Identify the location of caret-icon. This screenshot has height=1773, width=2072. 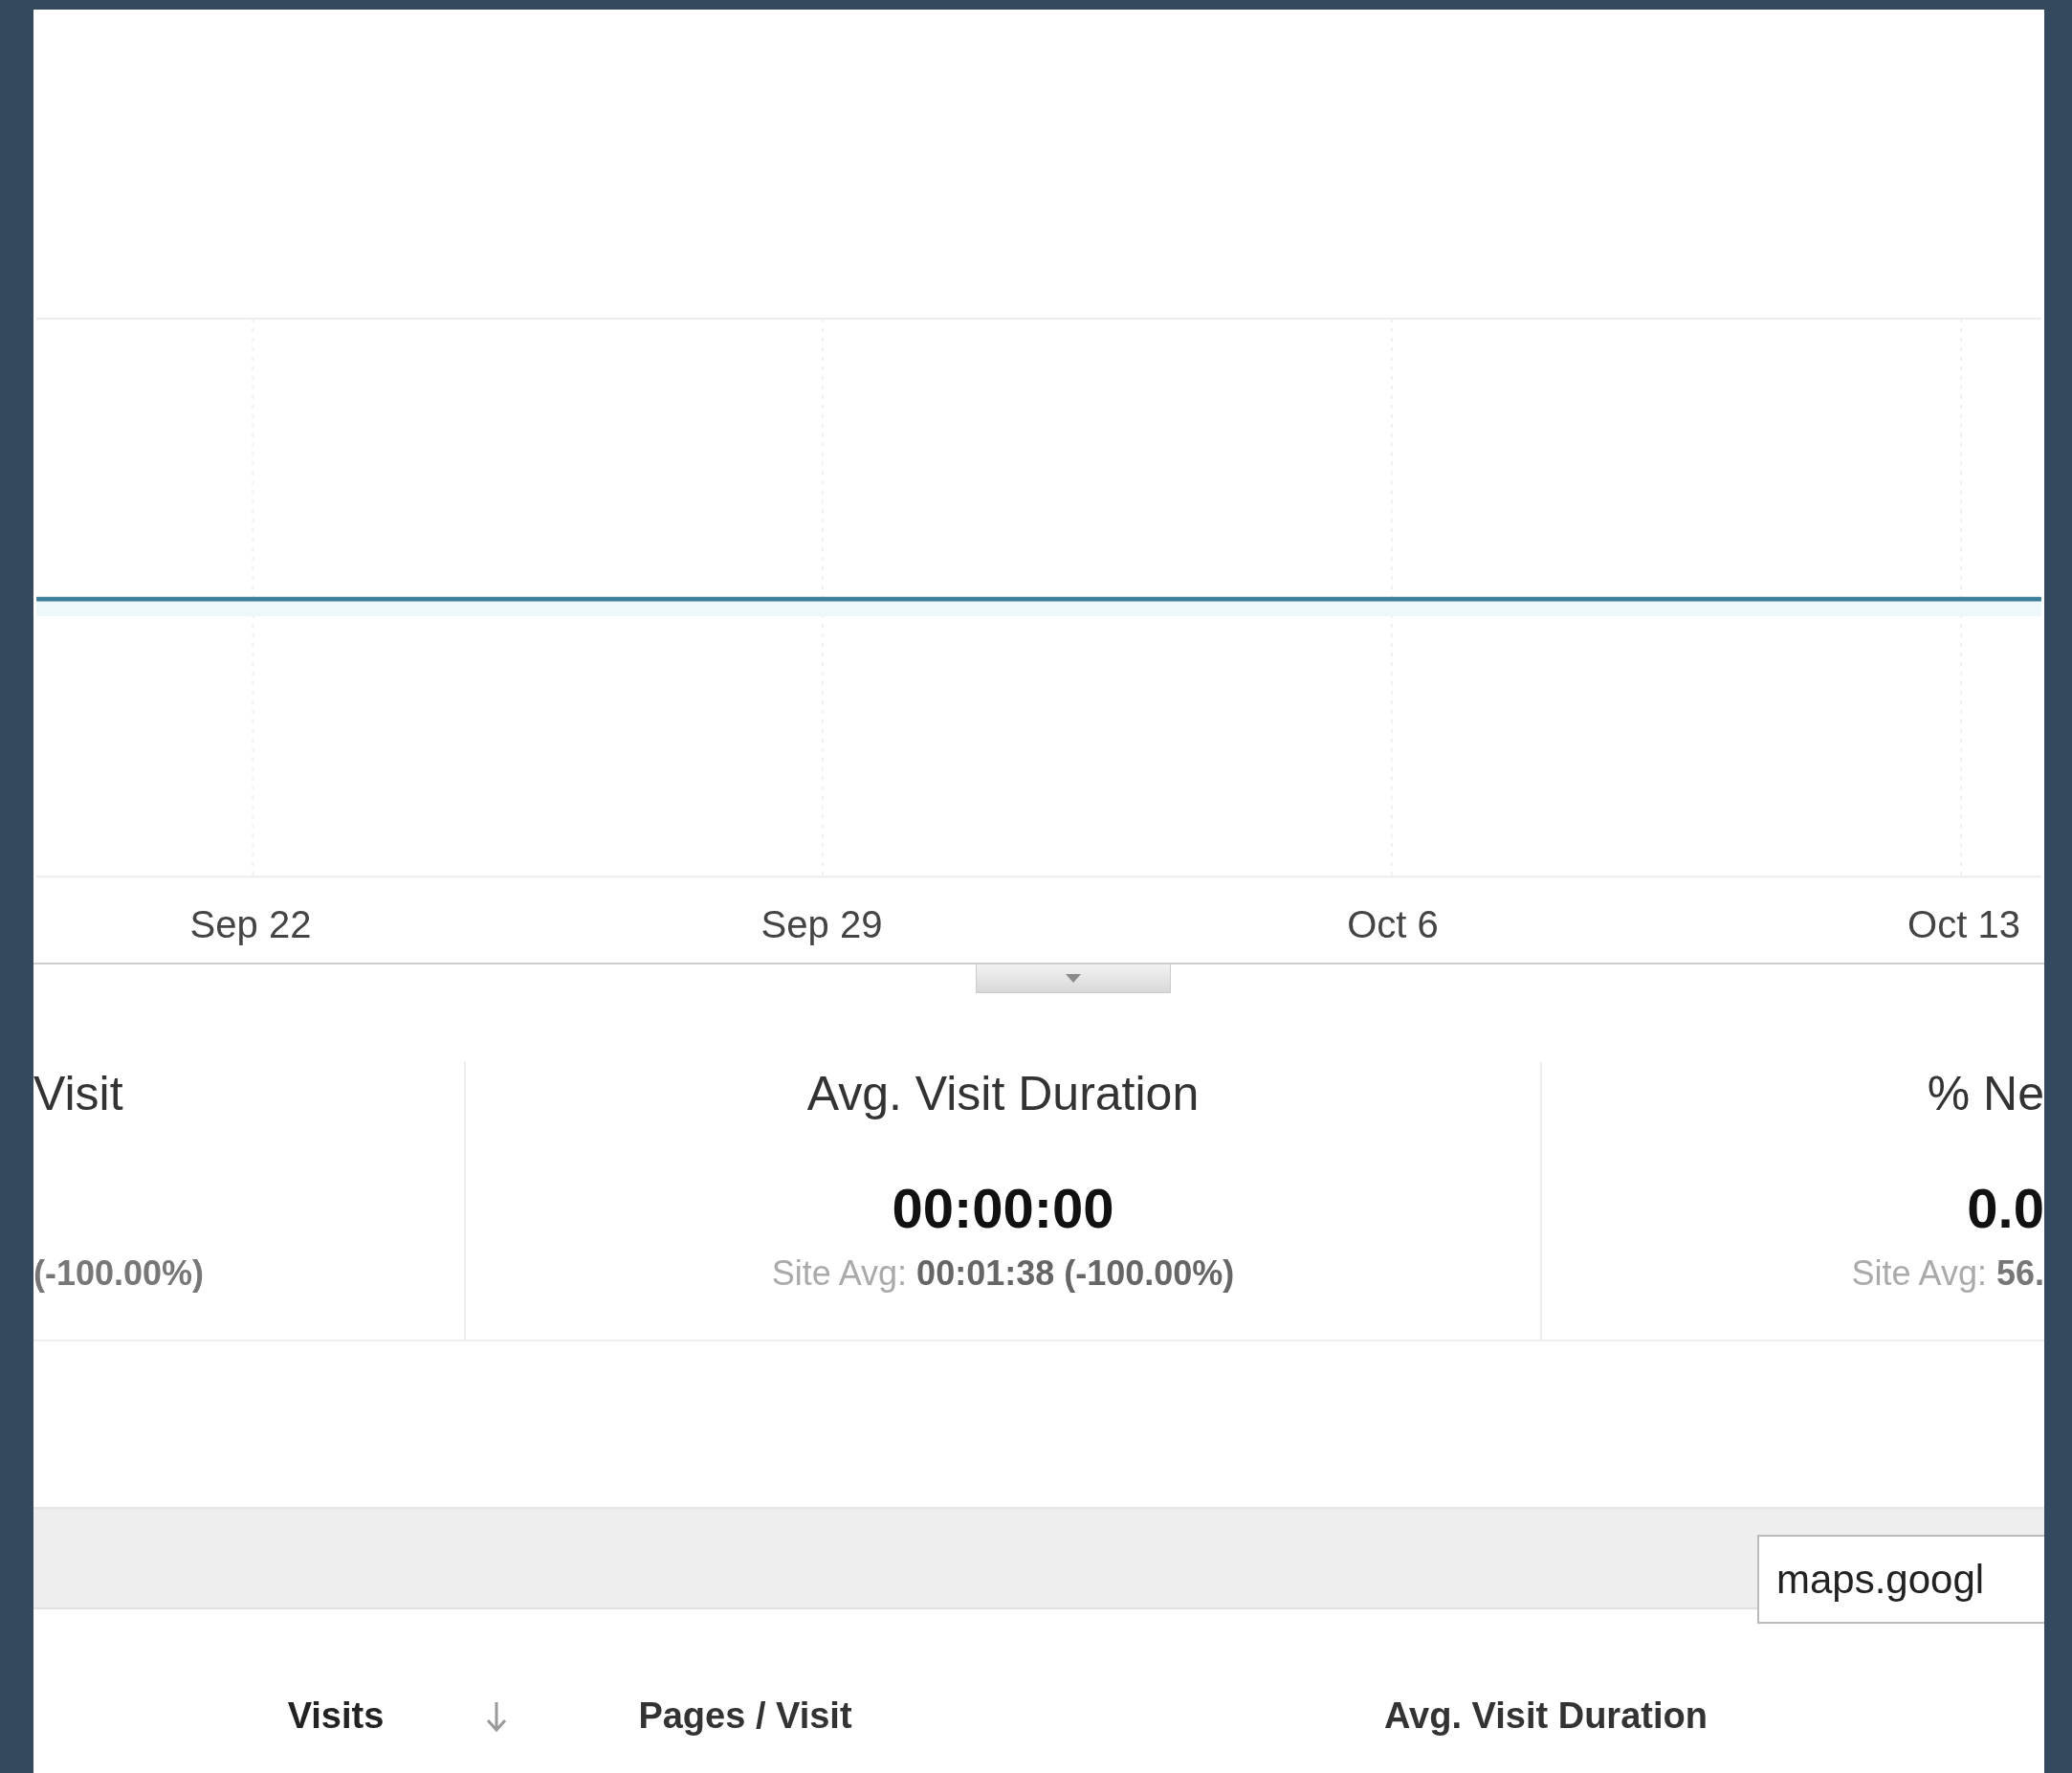
(1073, 978).